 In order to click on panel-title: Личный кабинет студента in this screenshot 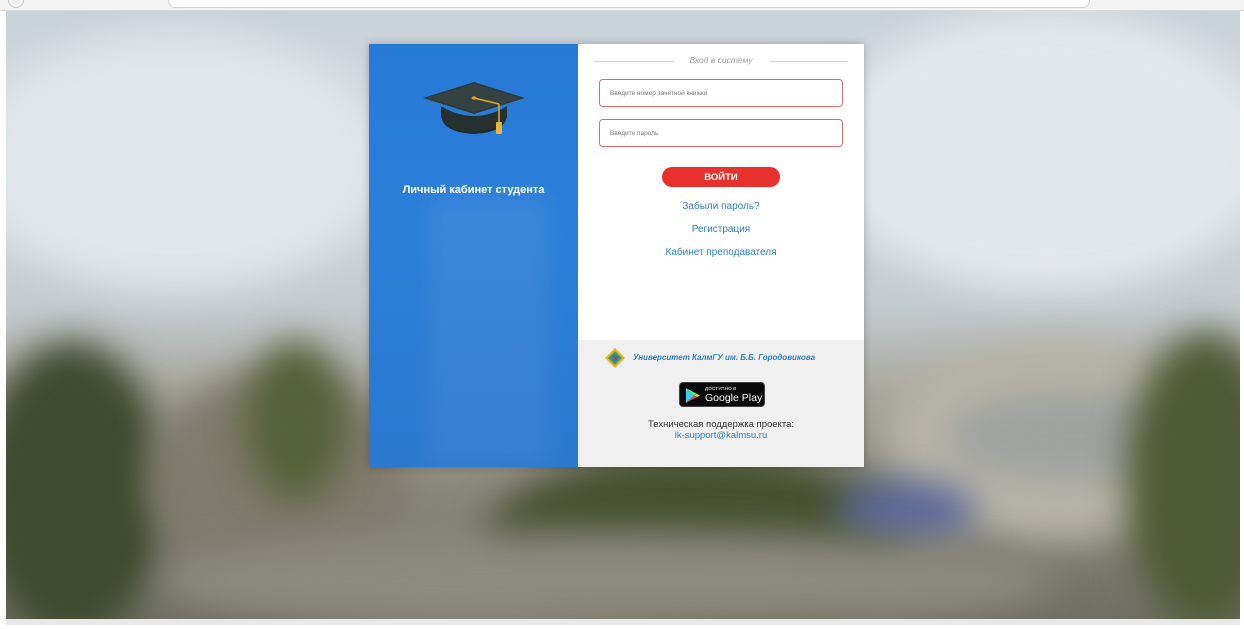, I will do `click(473, 190)`.